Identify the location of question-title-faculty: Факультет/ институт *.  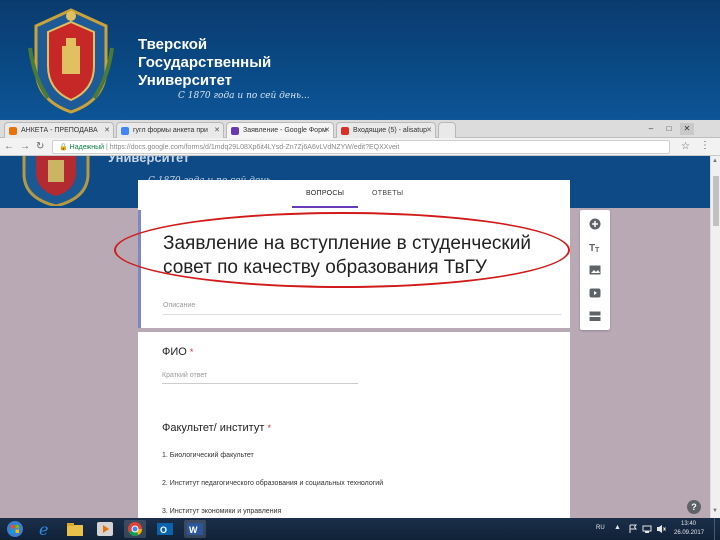
(216, 428).